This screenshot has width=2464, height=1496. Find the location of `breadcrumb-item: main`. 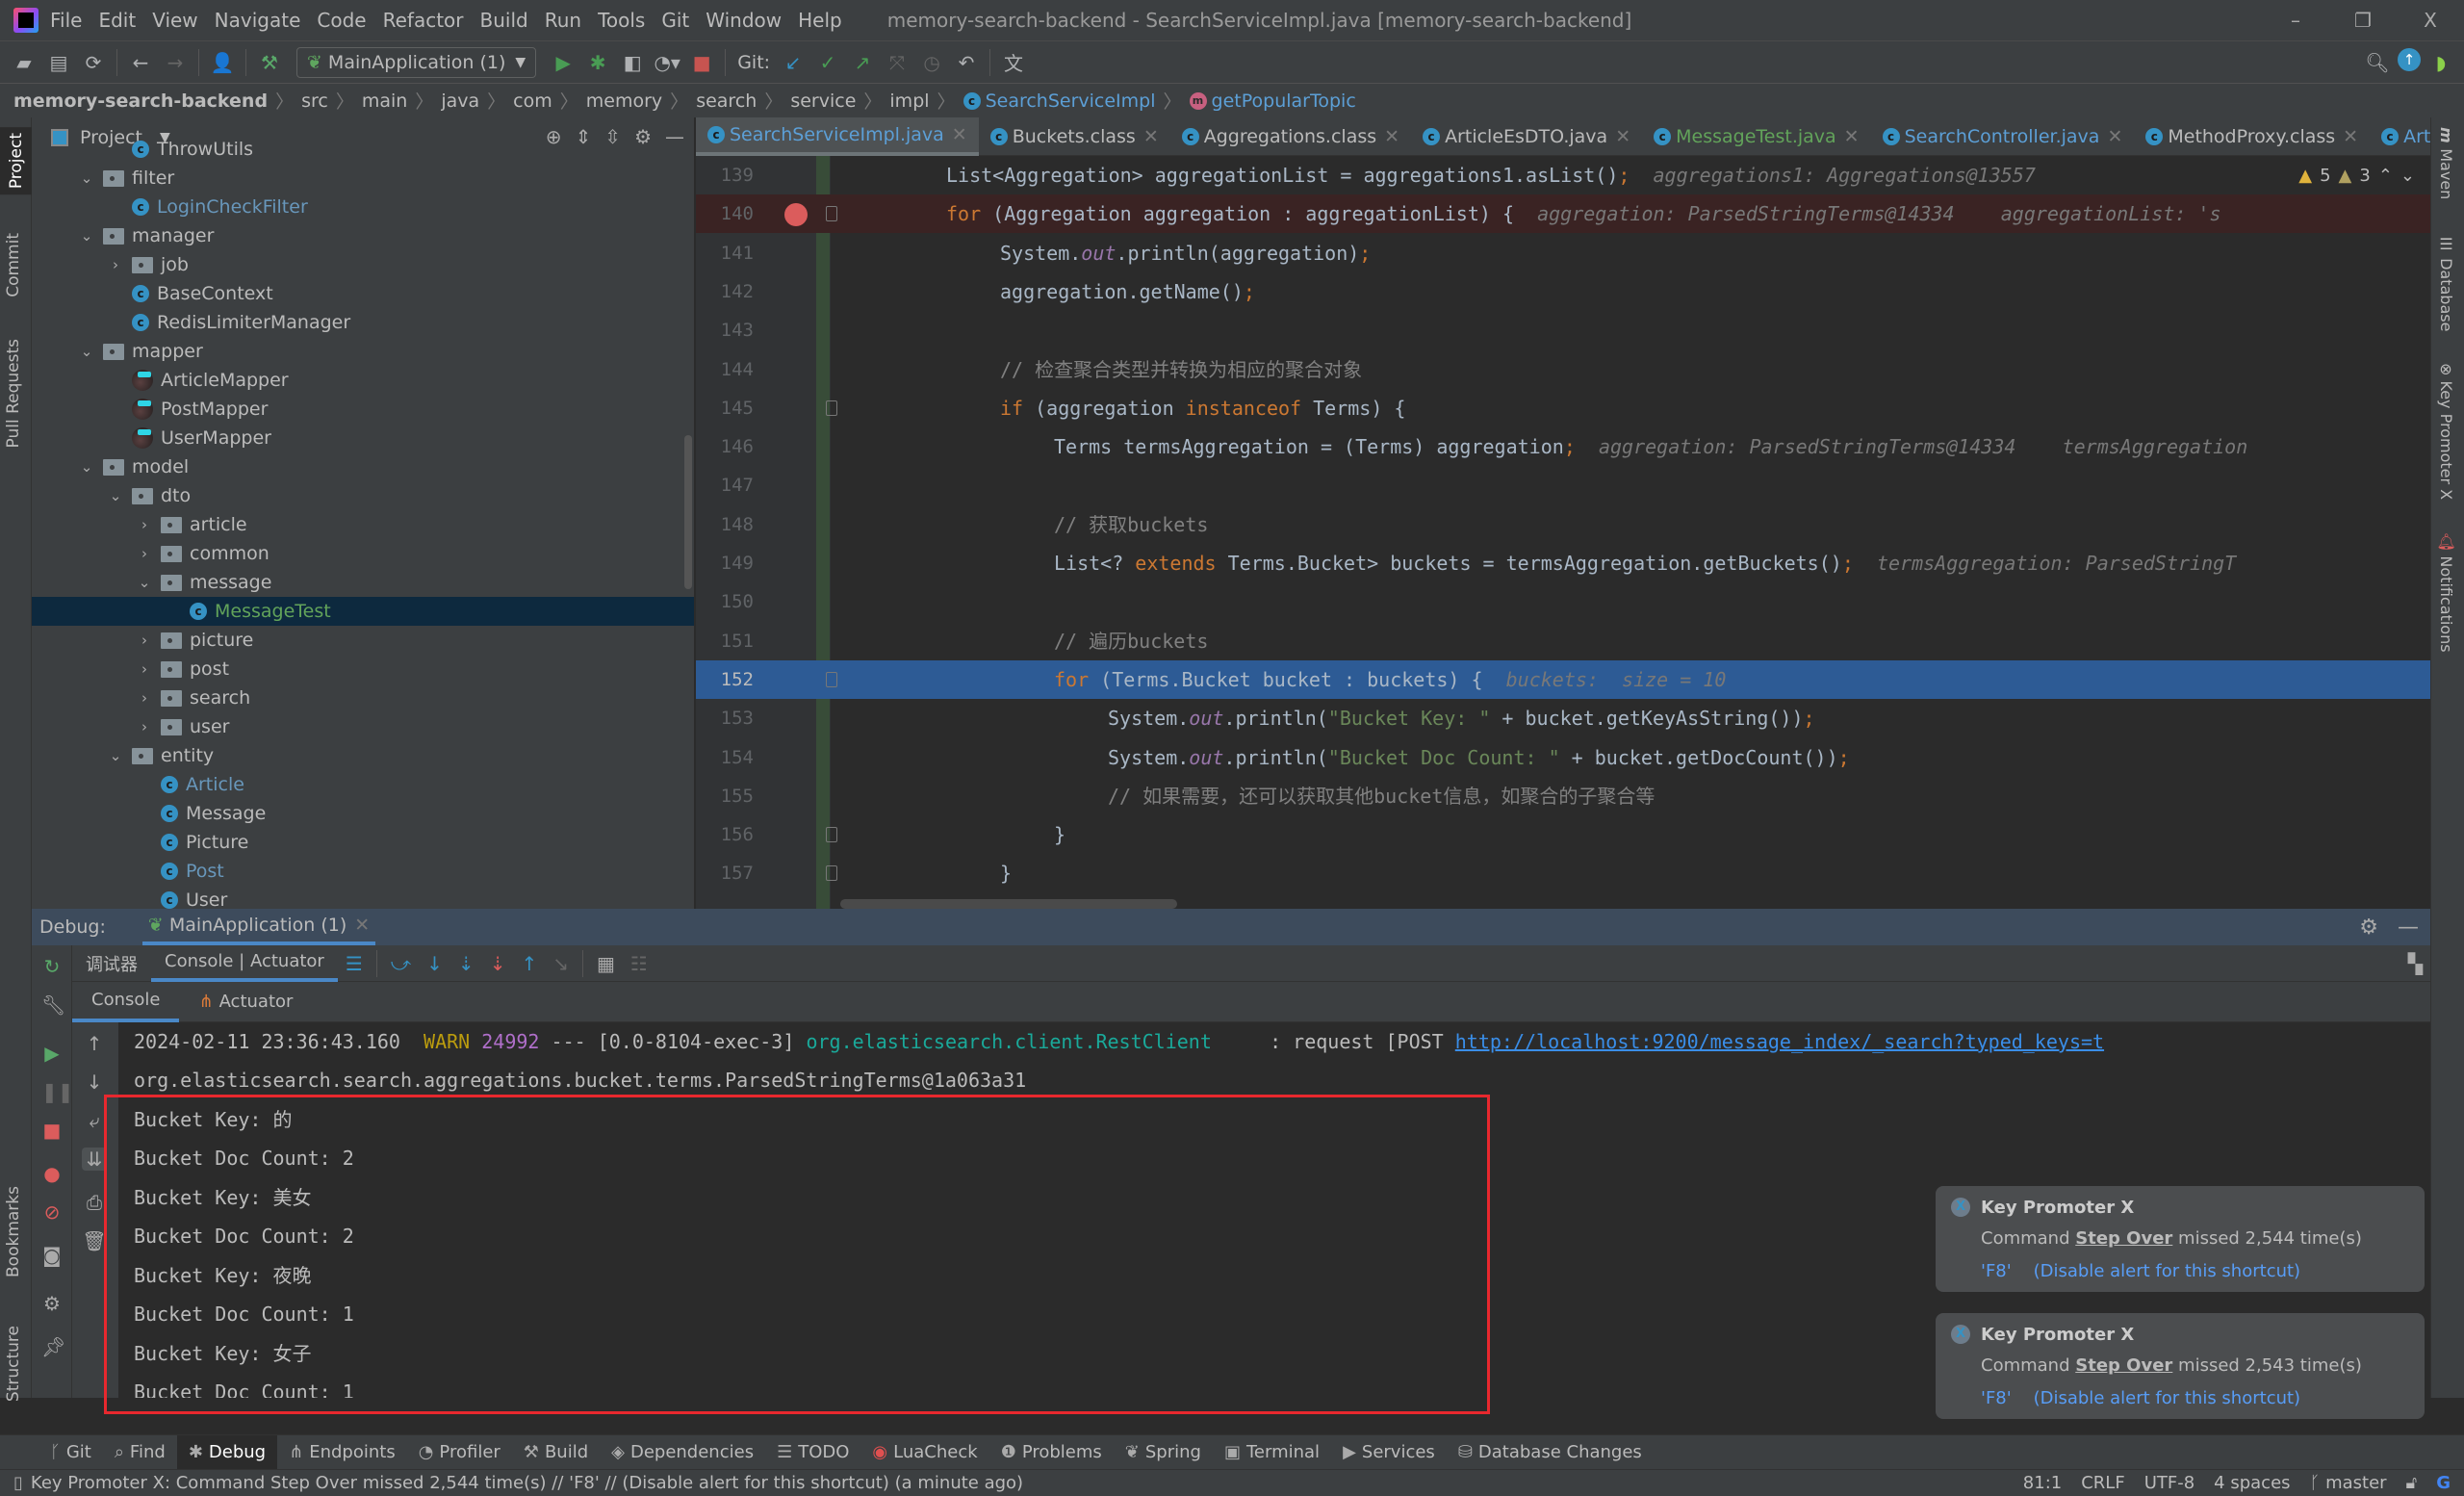

breadcrumb-item: main is located at coordinates (384, 101).